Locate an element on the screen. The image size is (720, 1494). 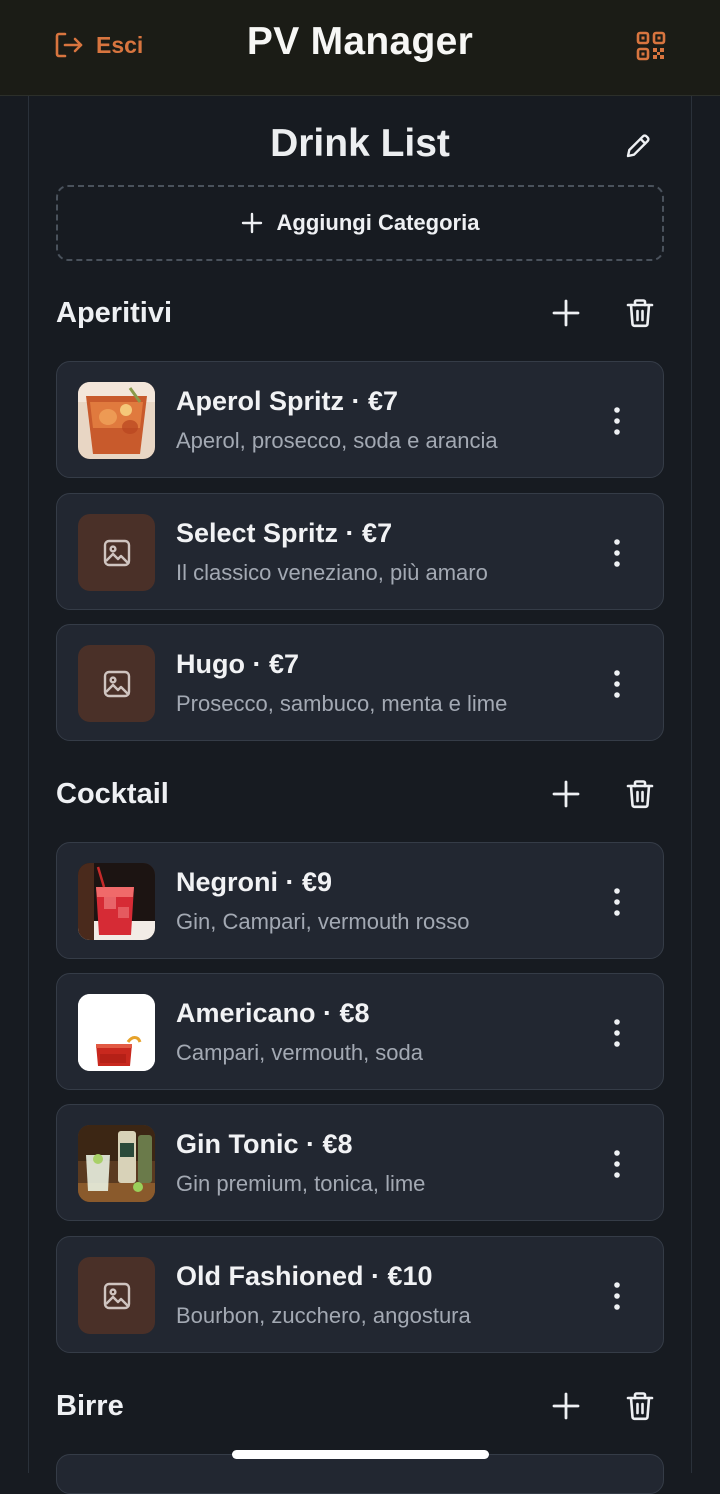
drink-description: Bourbon, zucchero, angostura is located at coordinates (323, 1315).